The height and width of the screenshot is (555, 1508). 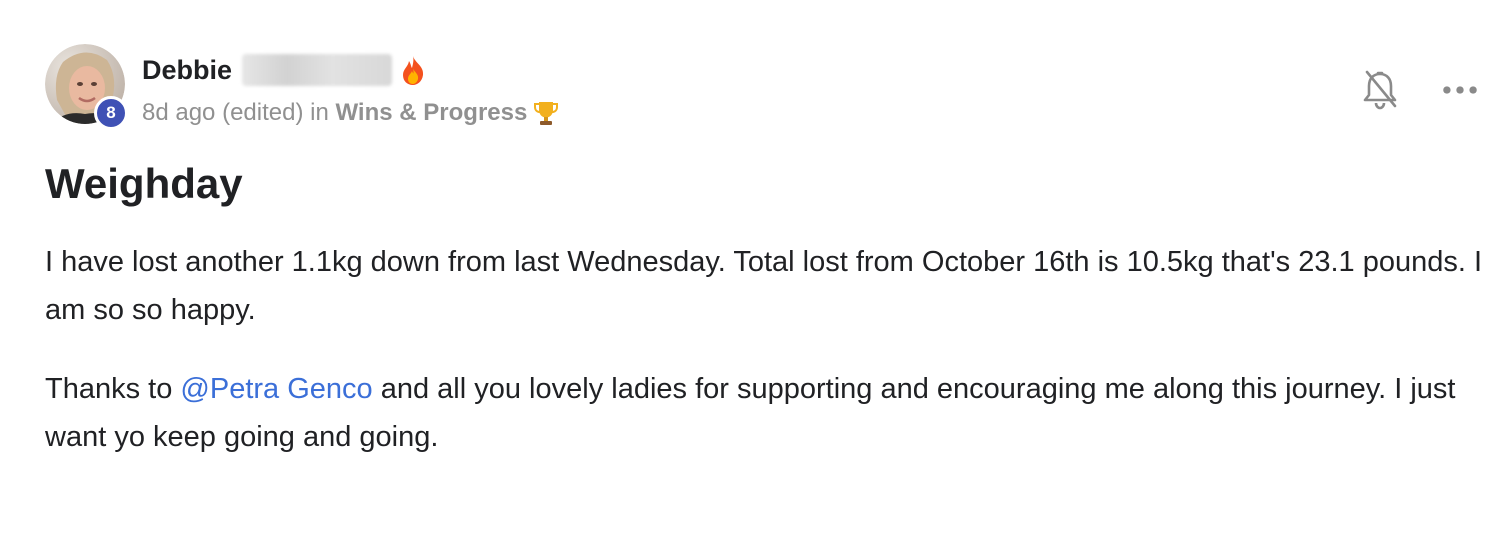 I want to click on level-badge: 8, so click(x=111, y=113).